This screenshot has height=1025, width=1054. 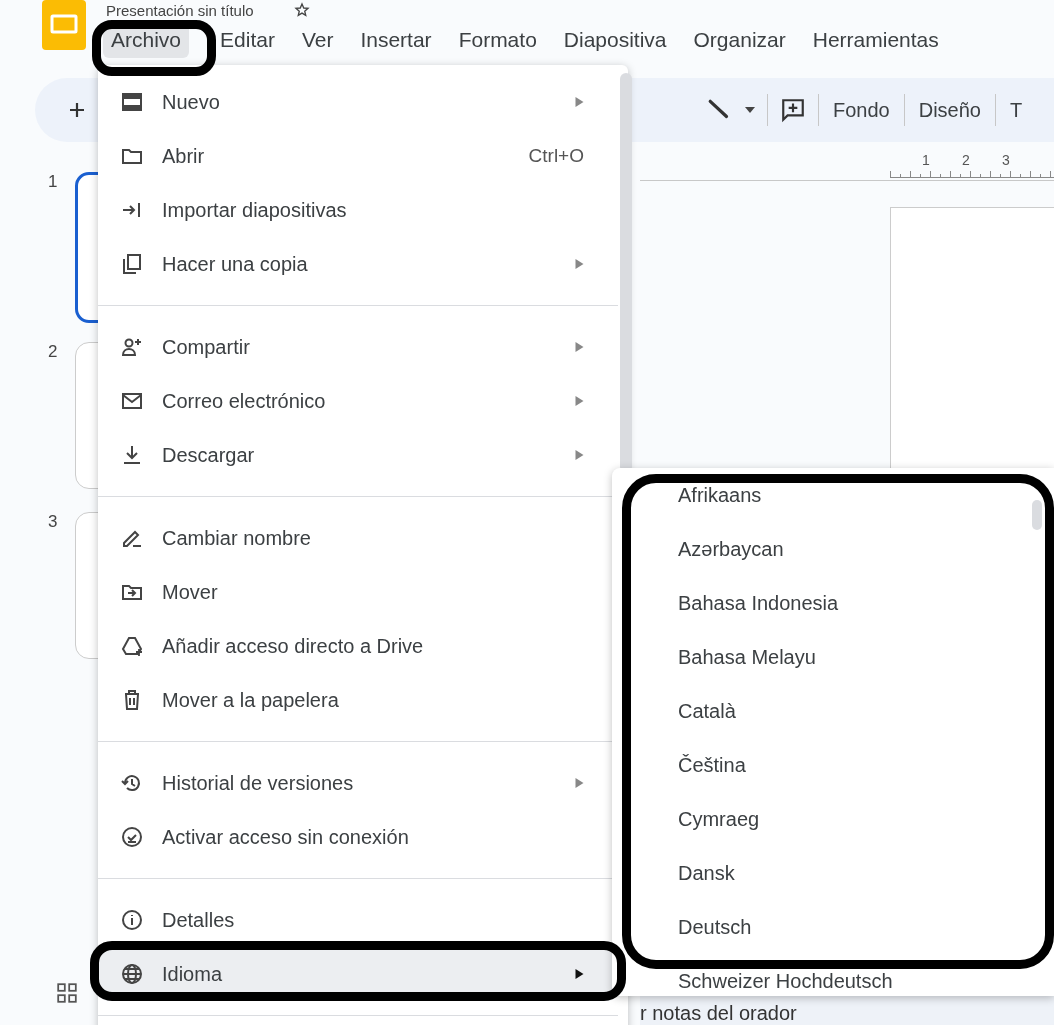 I want to click on window-icon, so click(x=132, y=102).